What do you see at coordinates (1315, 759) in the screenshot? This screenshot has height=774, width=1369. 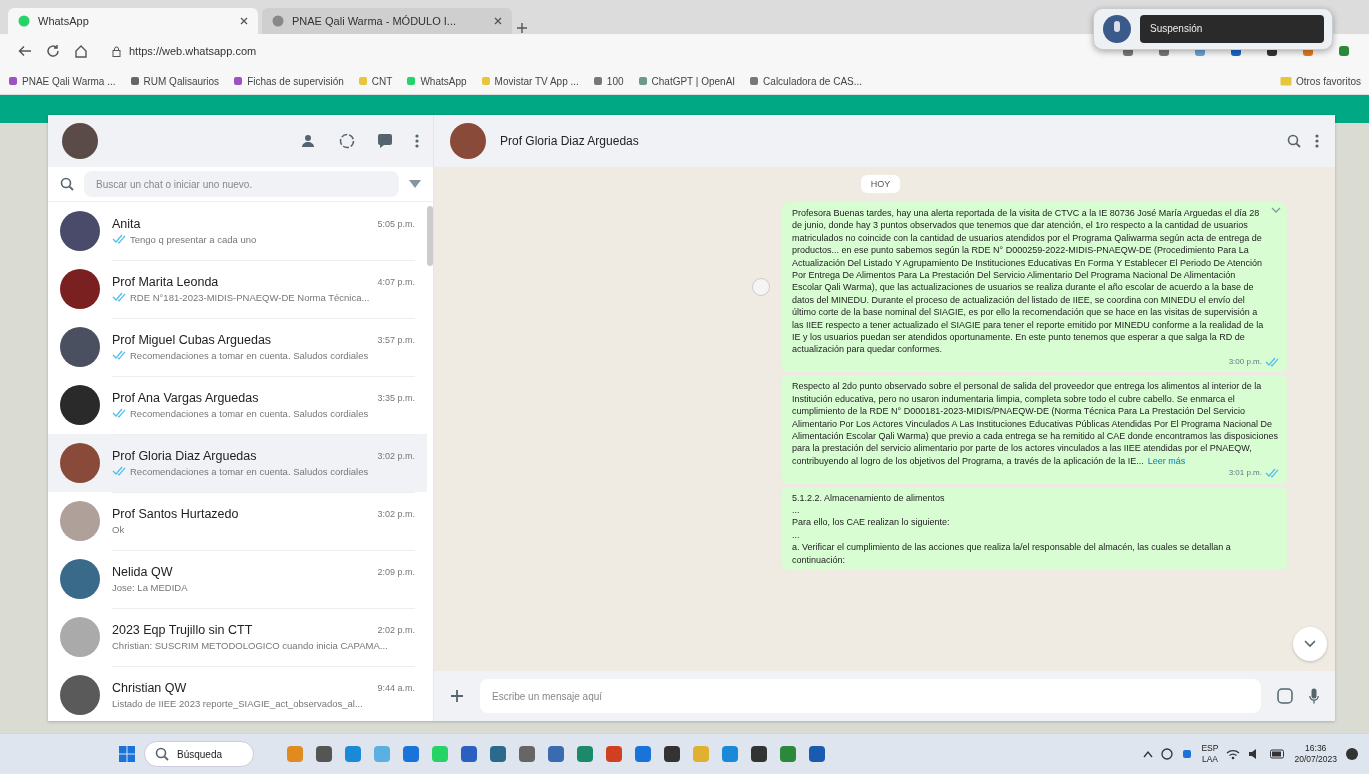 I see `clock-date: 20/07/2023` at bounding box center [1315, 759].